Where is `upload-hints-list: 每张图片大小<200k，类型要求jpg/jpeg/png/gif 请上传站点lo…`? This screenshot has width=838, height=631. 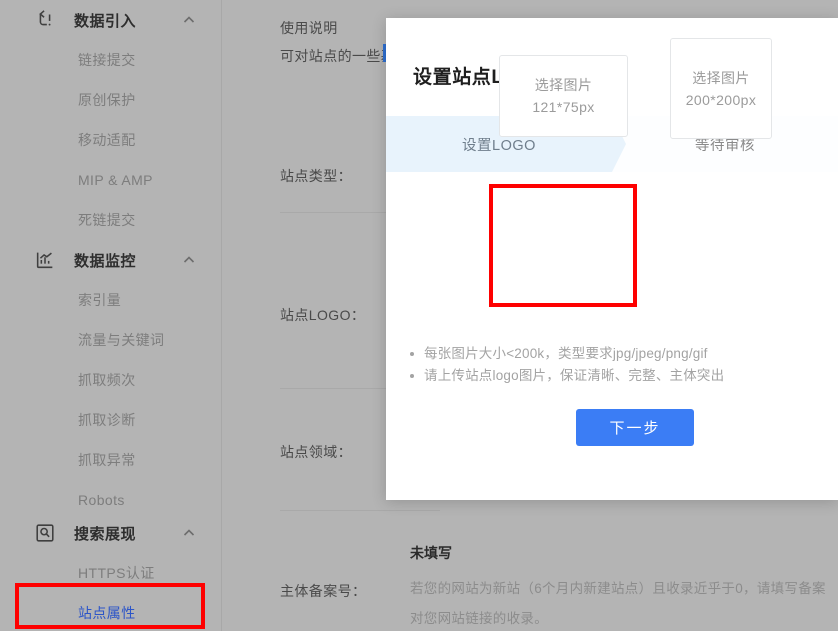 upload-hints-list: 每张图片大小<200k，类型要求jpg/jpeg/png/gif 请上传站点lo… is located at coordinates (567, 365).